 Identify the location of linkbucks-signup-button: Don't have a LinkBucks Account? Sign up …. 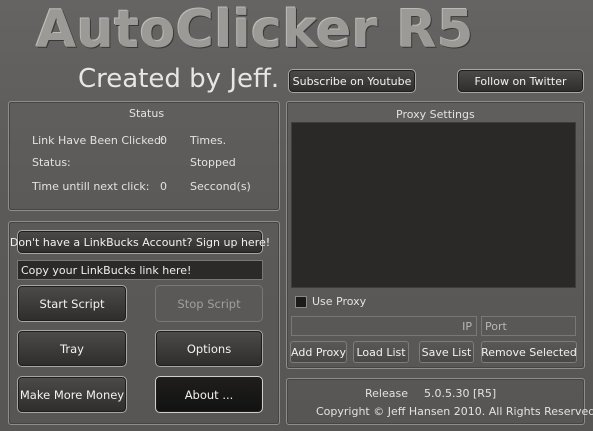
(140, 242).